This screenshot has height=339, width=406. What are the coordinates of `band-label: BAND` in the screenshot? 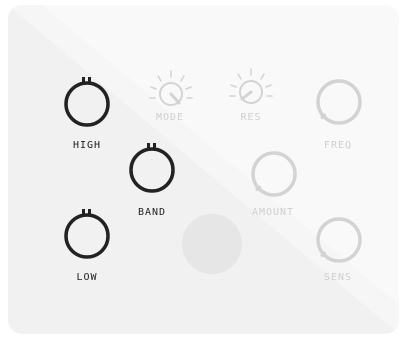 It's located at (152, 212).